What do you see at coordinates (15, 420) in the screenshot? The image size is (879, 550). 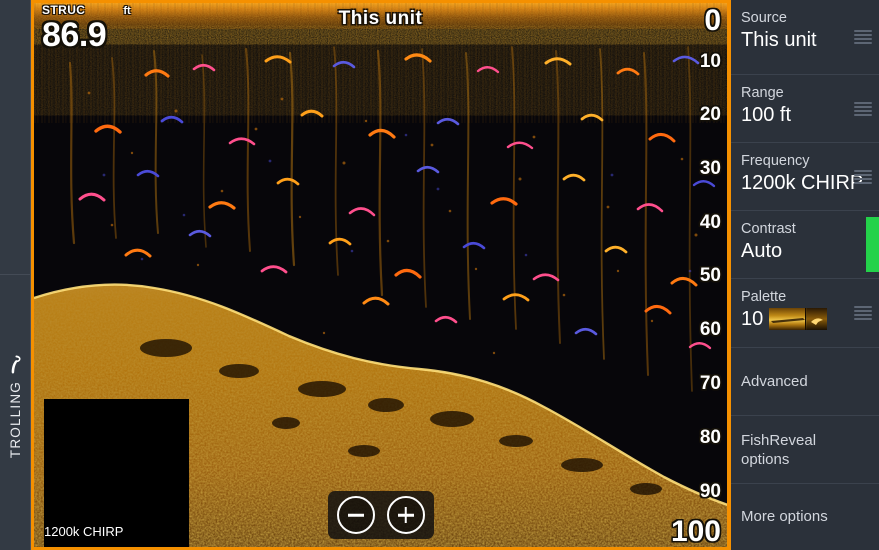 I see `trolling-mode-label: TROLLING` at bounding box center [15, 420].